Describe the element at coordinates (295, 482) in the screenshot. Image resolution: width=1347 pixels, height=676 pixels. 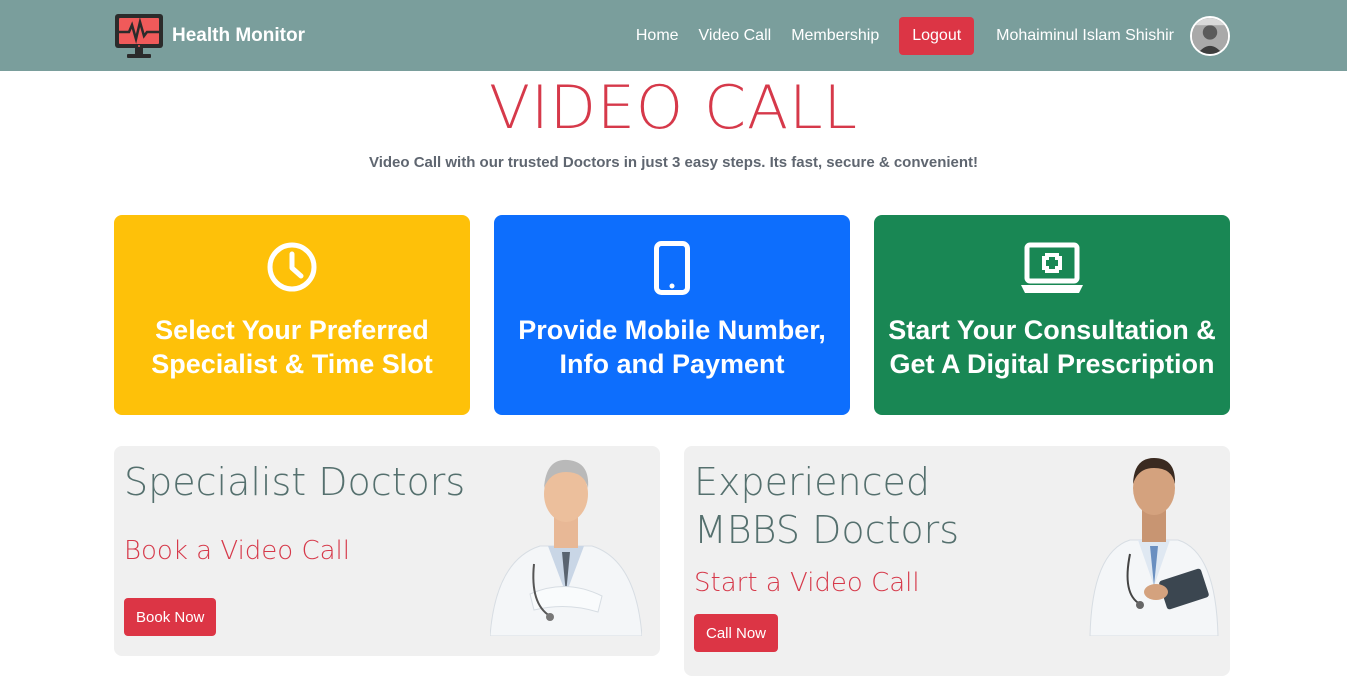
I see `card-title: Specialist Doctors` at that location.